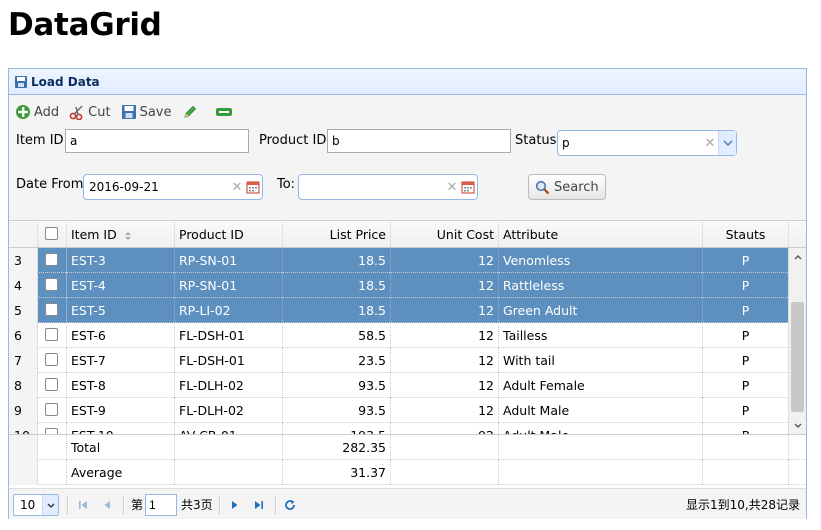 This screenshot has width=821, height=530. I want to click on minus-bar-icon, so click(223, 112).